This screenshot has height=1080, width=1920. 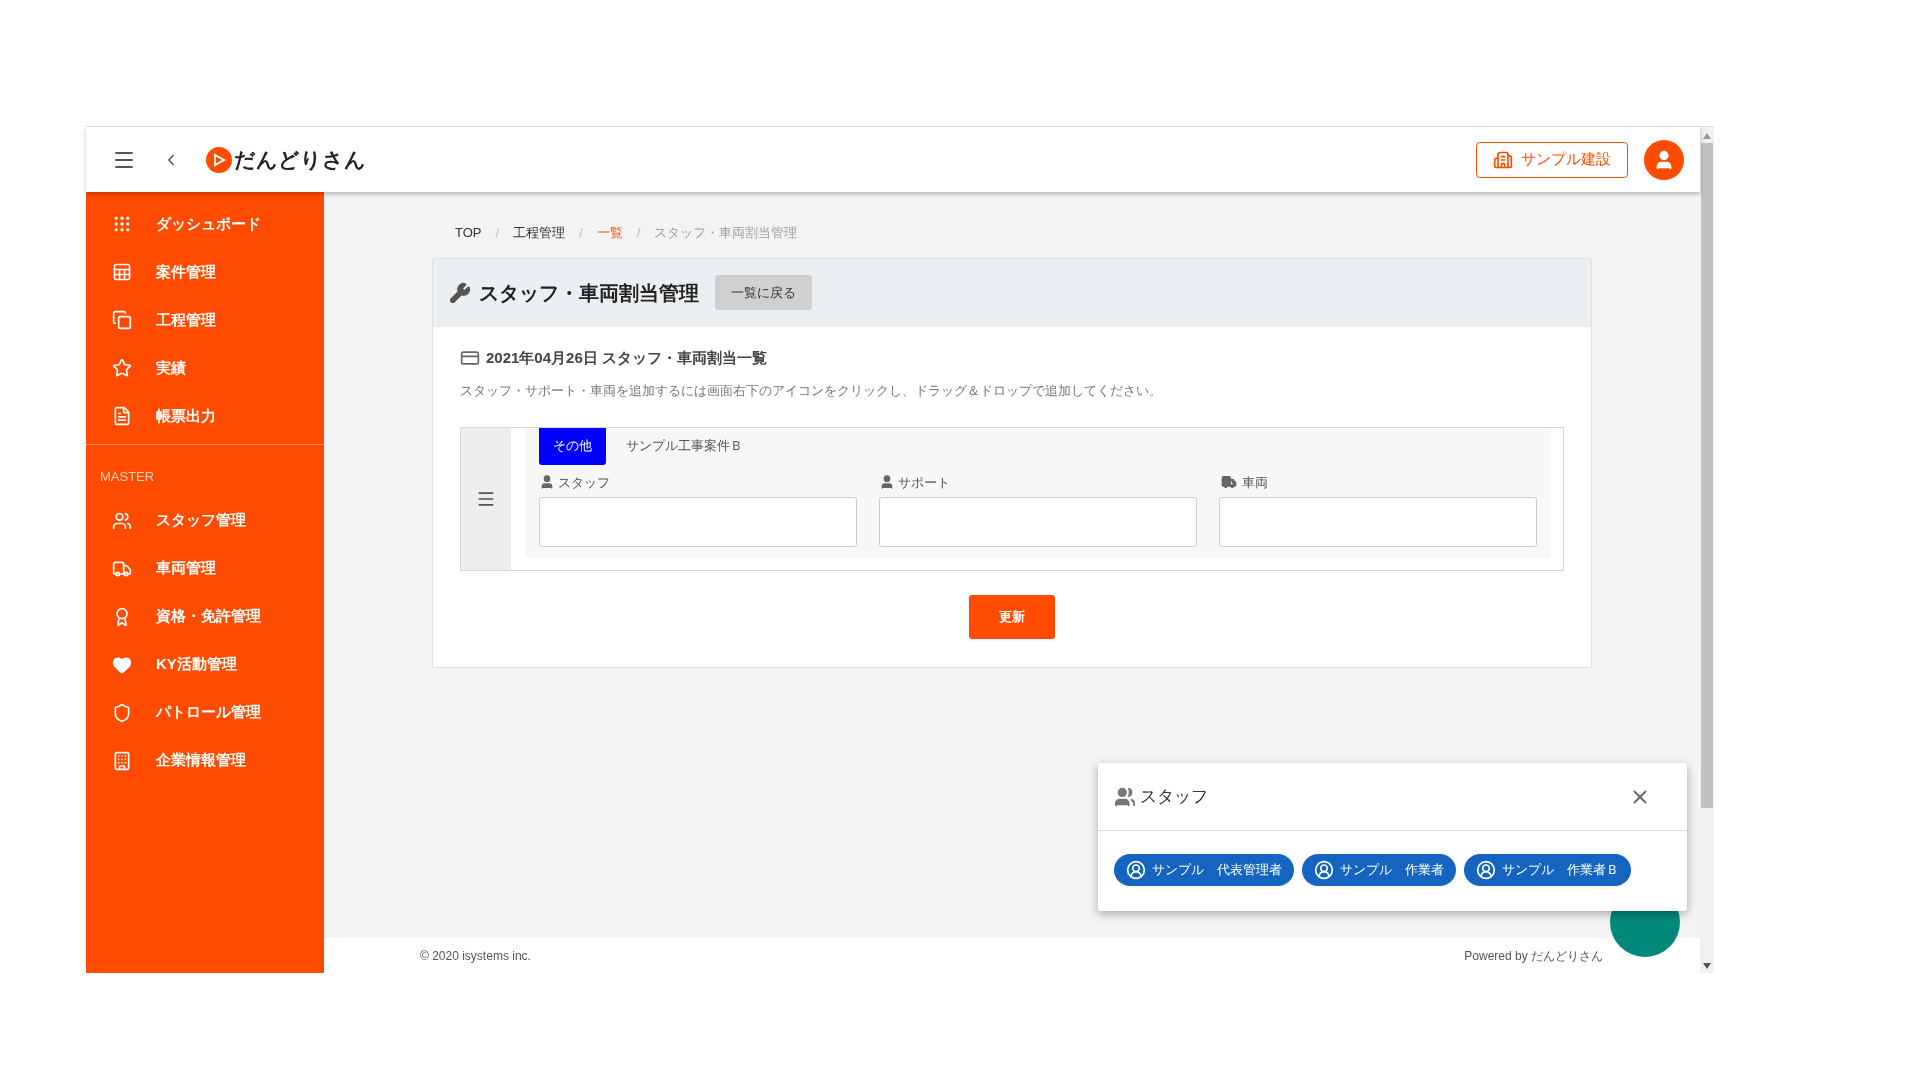 I want to click on truck-icon, so click(x=1229, y=482).